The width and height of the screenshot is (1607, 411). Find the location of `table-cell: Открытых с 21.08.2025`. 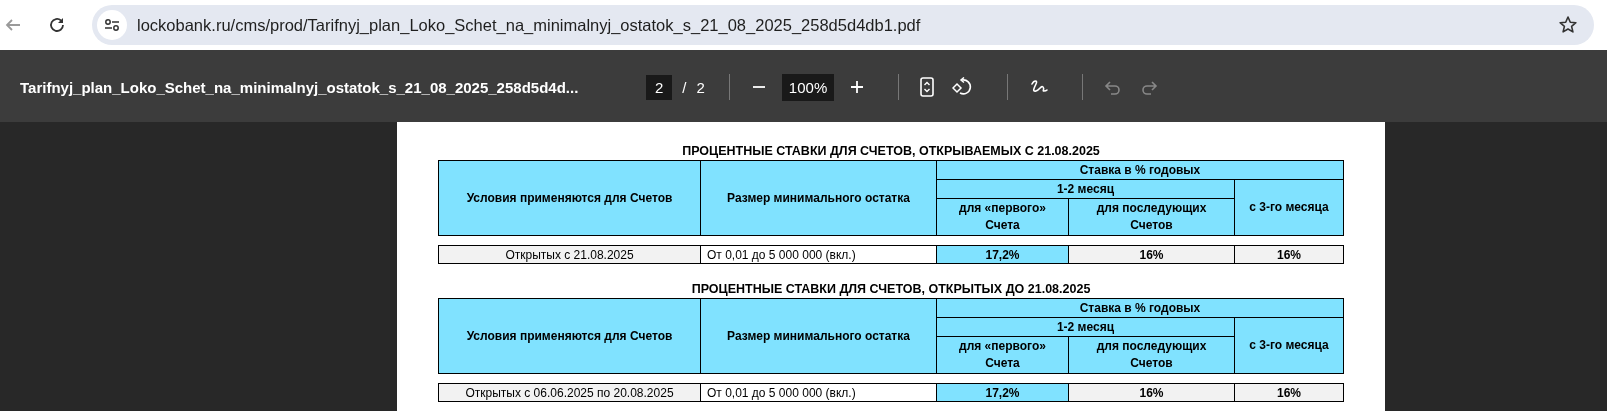

table-cell: Открытых с 21.08.2025 is located at coordinates (569, 254).